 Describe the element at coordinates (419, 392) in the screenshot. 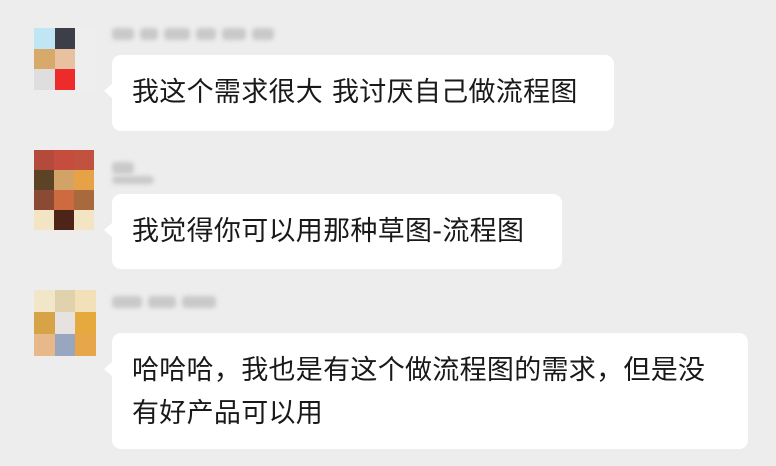

I see `message-text: 哈哈哈，我也是有这个做流程图的需求，但是没有好产品可以用` at that location.